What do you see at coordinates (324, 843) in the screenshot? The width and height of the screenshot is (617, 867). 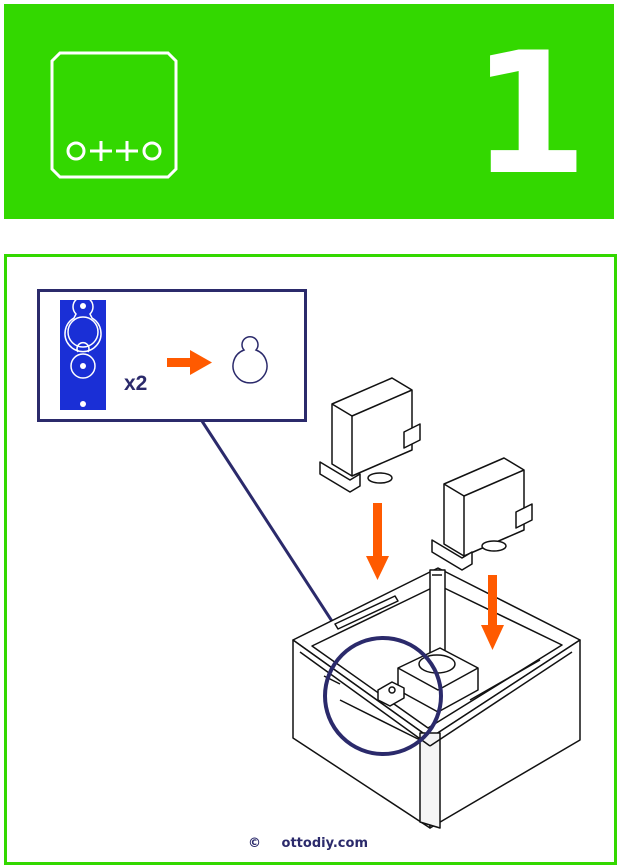 I see `site-name: ottodiy.com` at bounding box center [324, 843].